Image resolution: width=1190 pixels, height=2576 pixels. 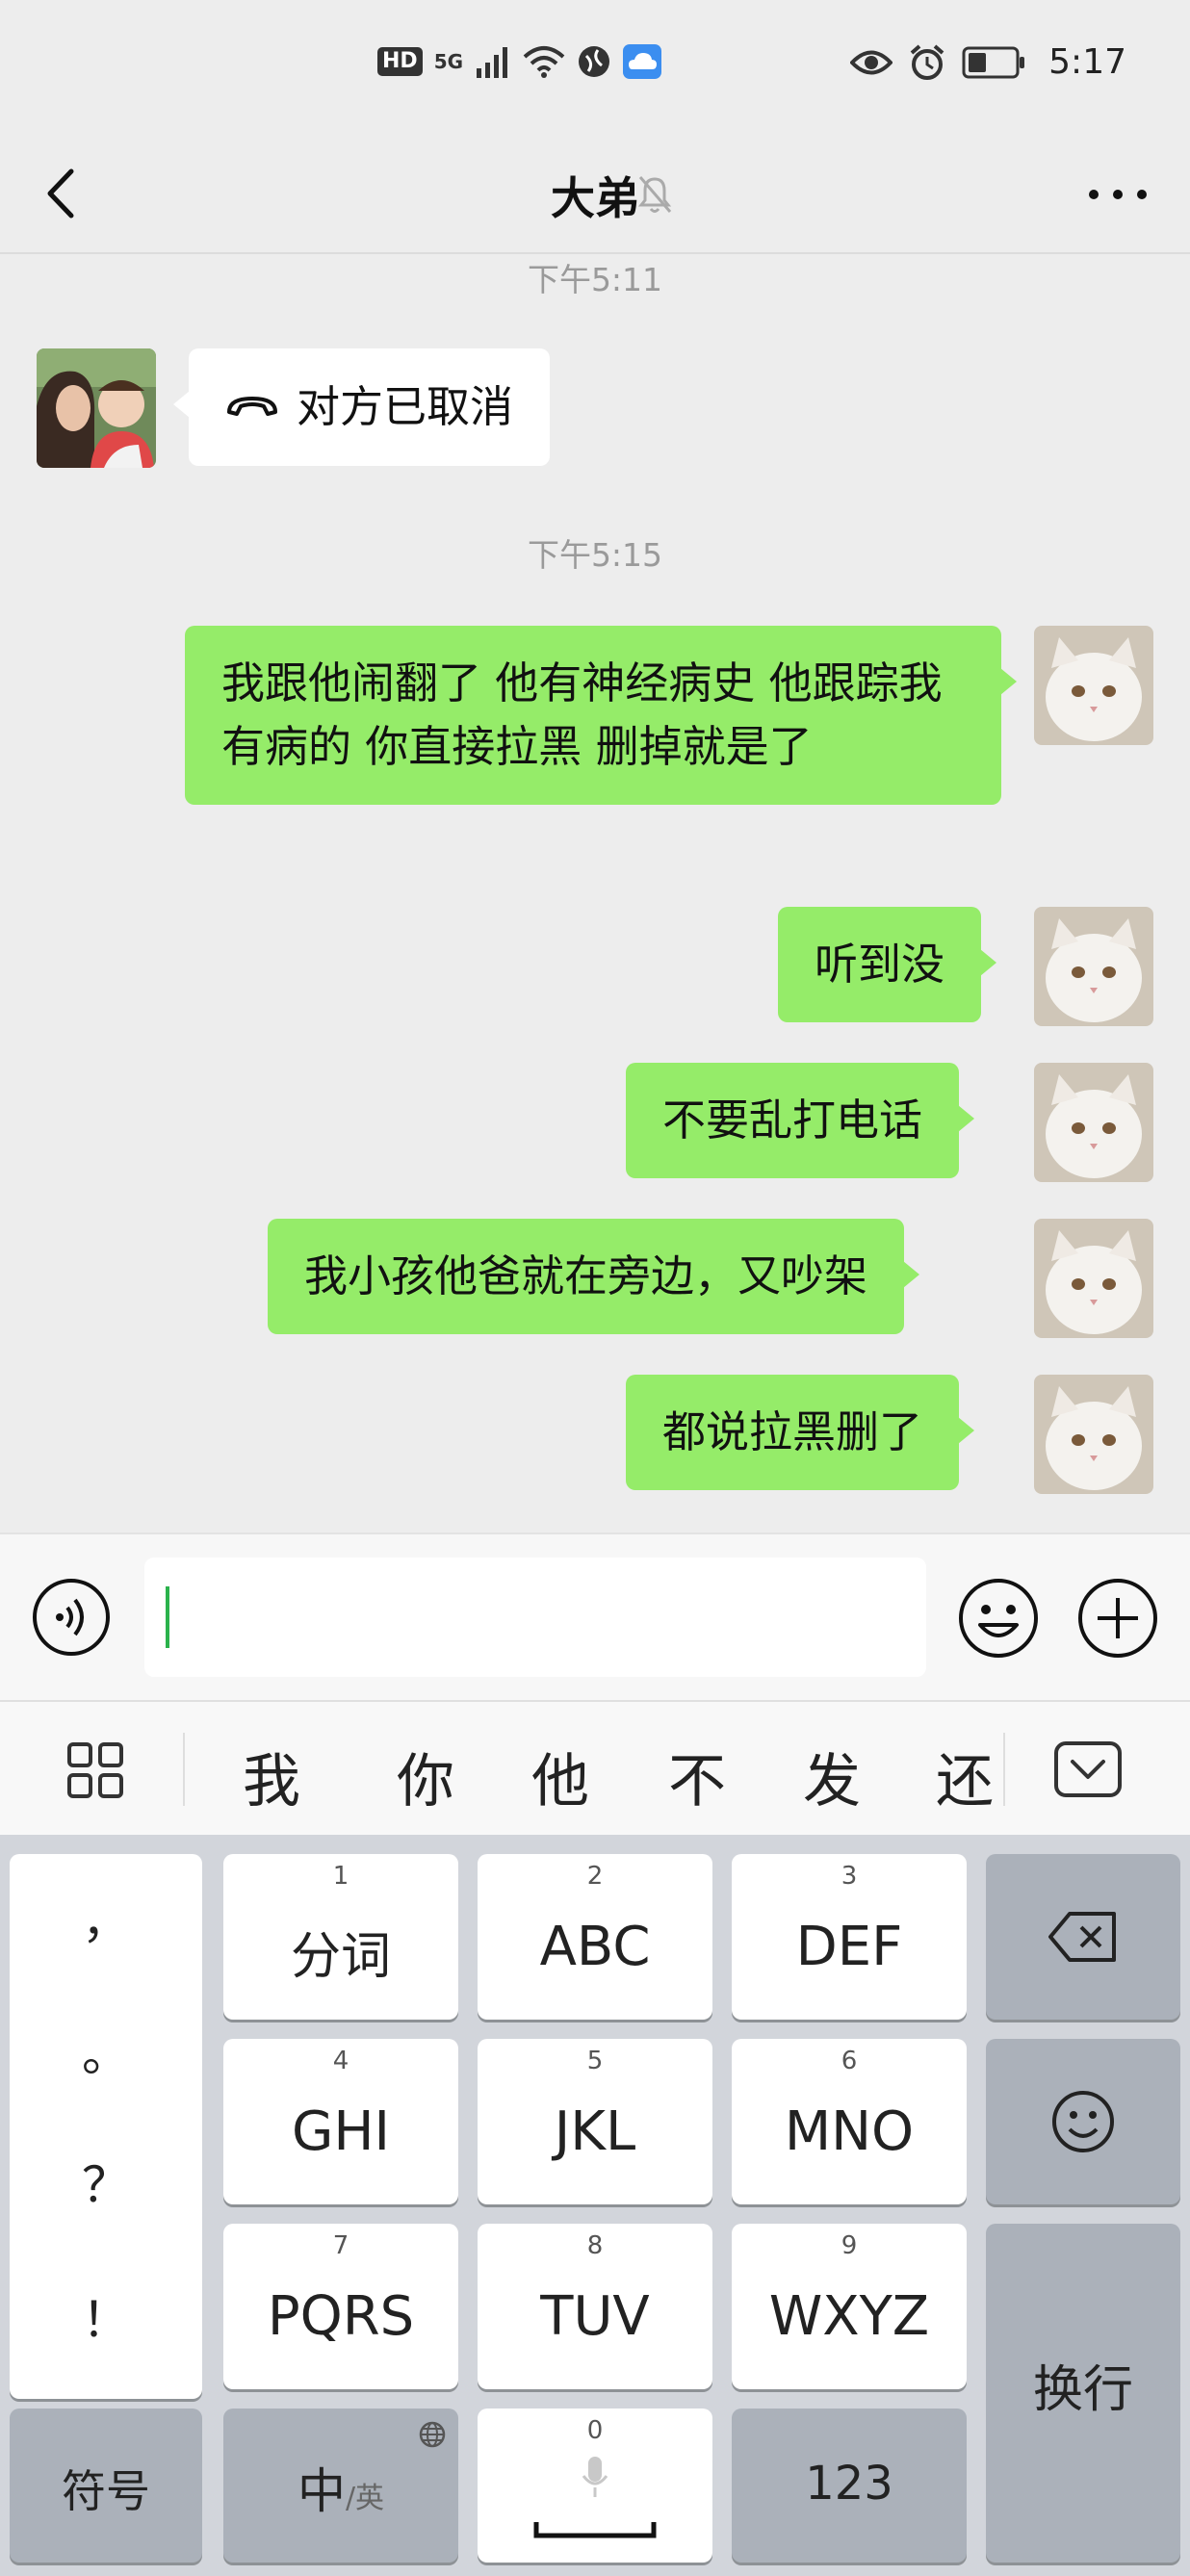 I want to click on space-icon, so click(x=595, y=2530).